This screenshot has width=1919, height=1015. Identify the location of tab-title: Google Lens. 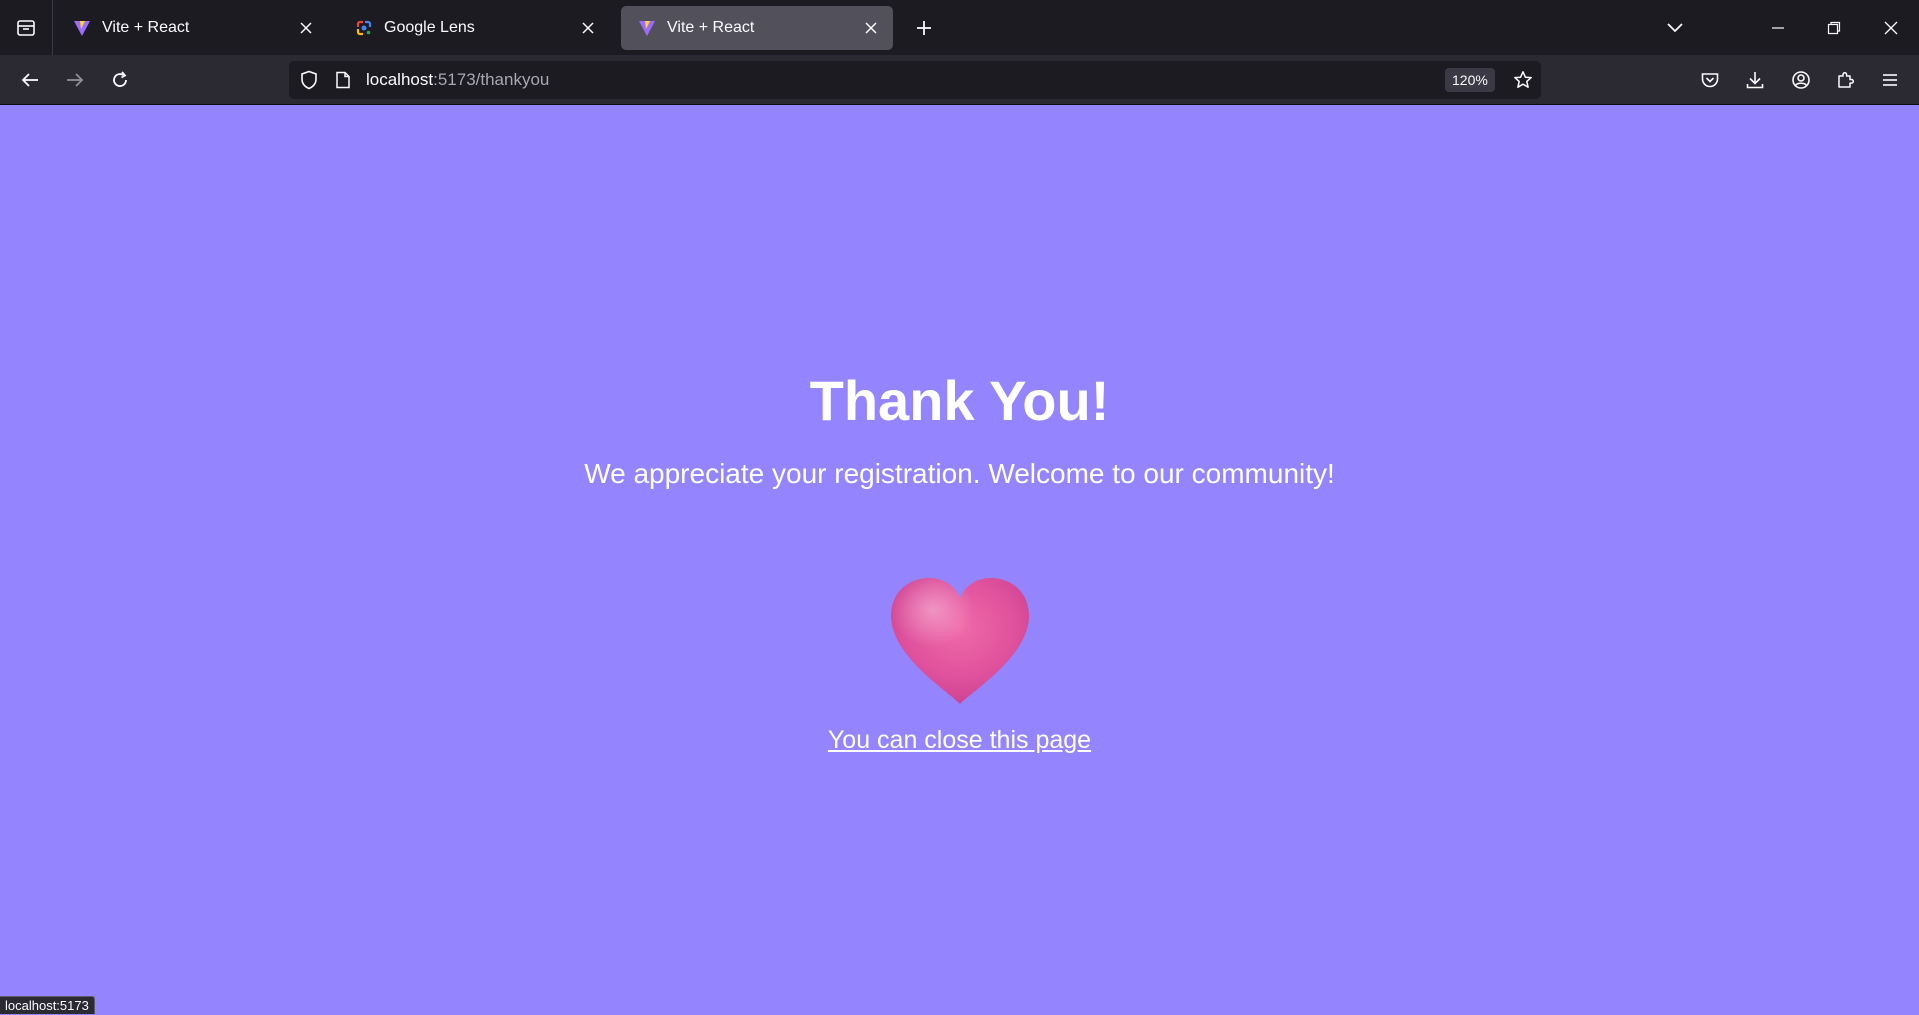
(429, 27).